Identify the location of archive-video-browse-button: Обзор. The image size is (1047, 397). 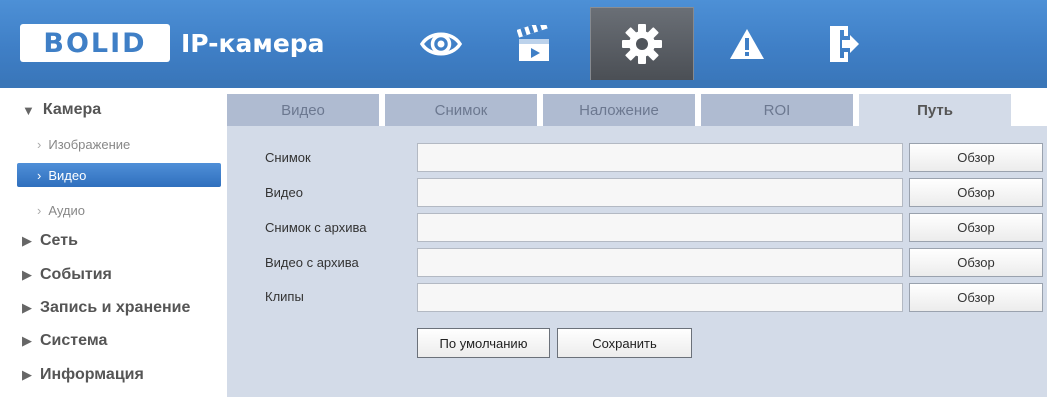
(976, 262).